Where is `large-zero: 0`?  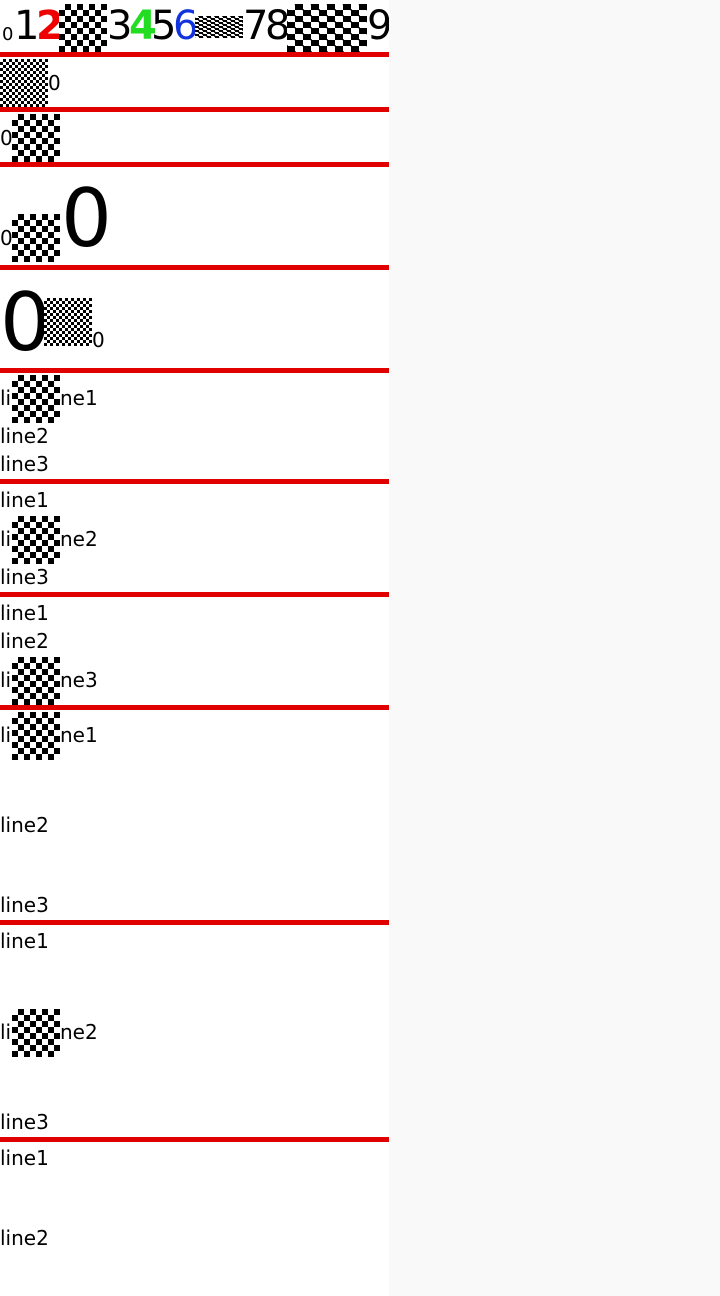 large-zero: 0 is located at coordinates (86, 218).